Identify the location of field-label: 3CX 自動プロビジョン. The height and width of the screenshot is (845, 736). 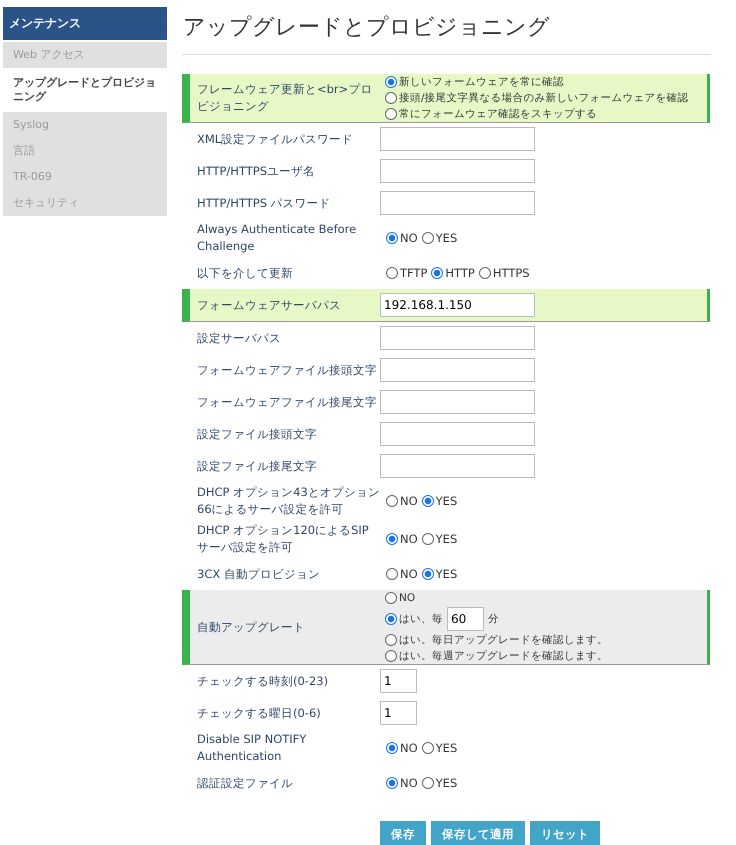
(259, 574).